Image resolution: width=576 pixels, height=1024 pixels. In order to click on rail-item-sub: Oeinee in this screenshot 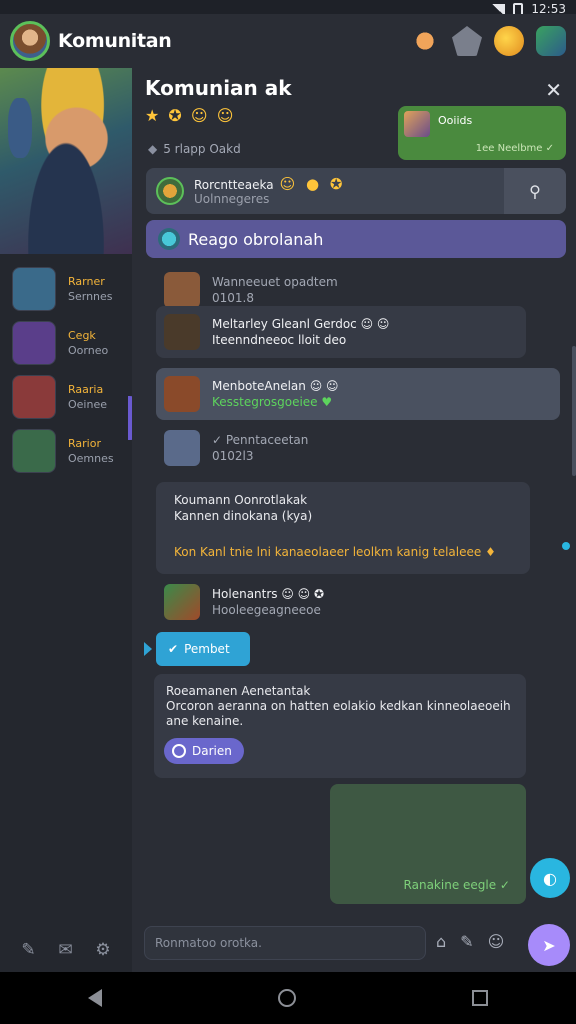, I will do `click(87, 404)`.